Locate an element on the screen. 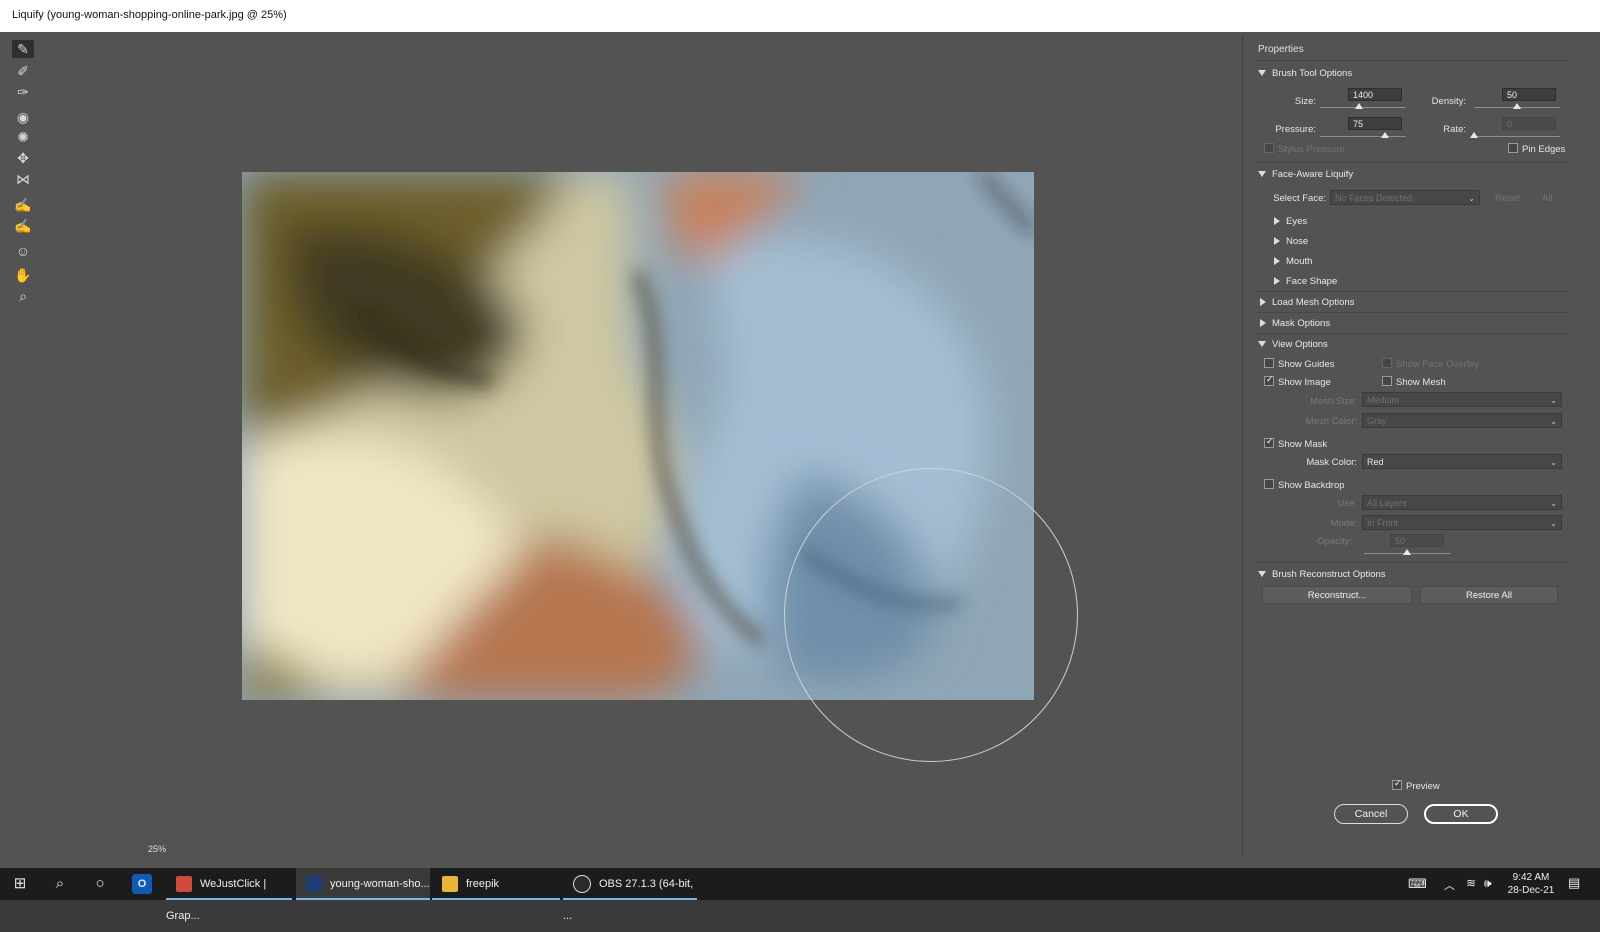 The width and height of the screenshot is (1600, 932). tool-column: ✎ ✐ ✑ ◉ ✺ ✥ ⋈ ✍ ✍ ☺ ✋ ⌕ is located at coordinates (25, 186).